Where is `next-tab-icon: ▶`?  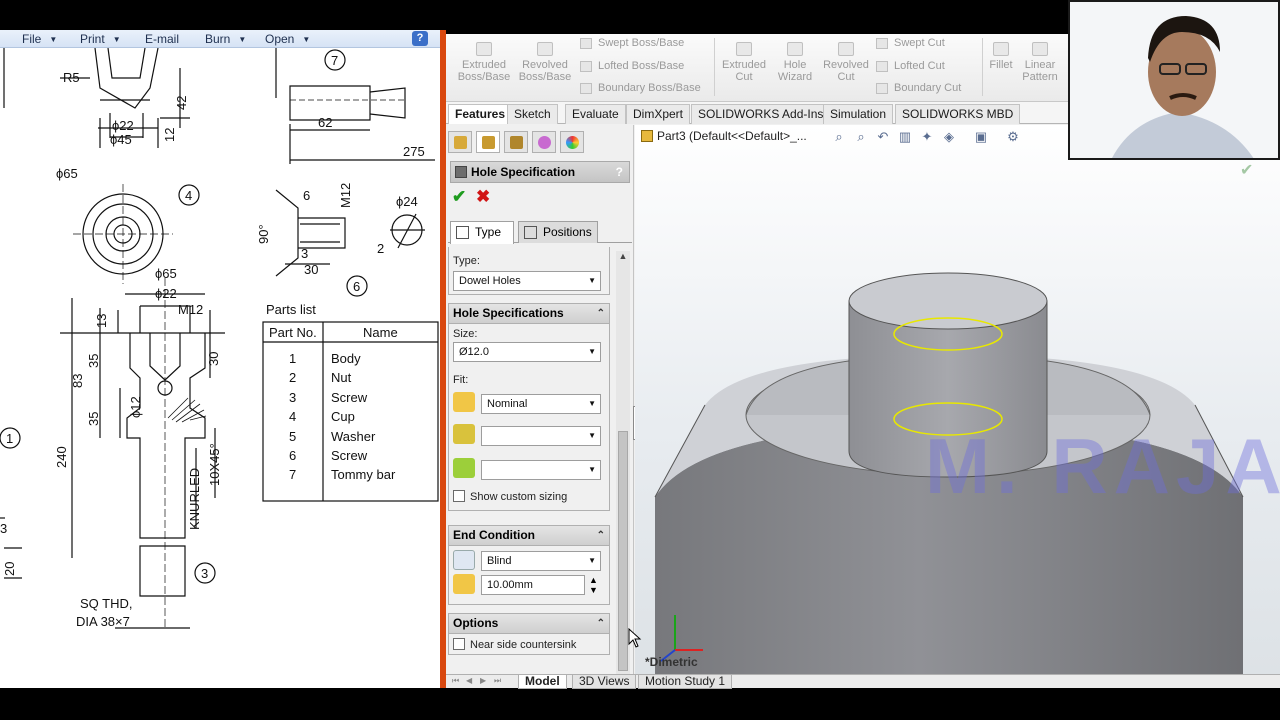 next-tab-icon: ▶ is located at coordinates (485, 681).